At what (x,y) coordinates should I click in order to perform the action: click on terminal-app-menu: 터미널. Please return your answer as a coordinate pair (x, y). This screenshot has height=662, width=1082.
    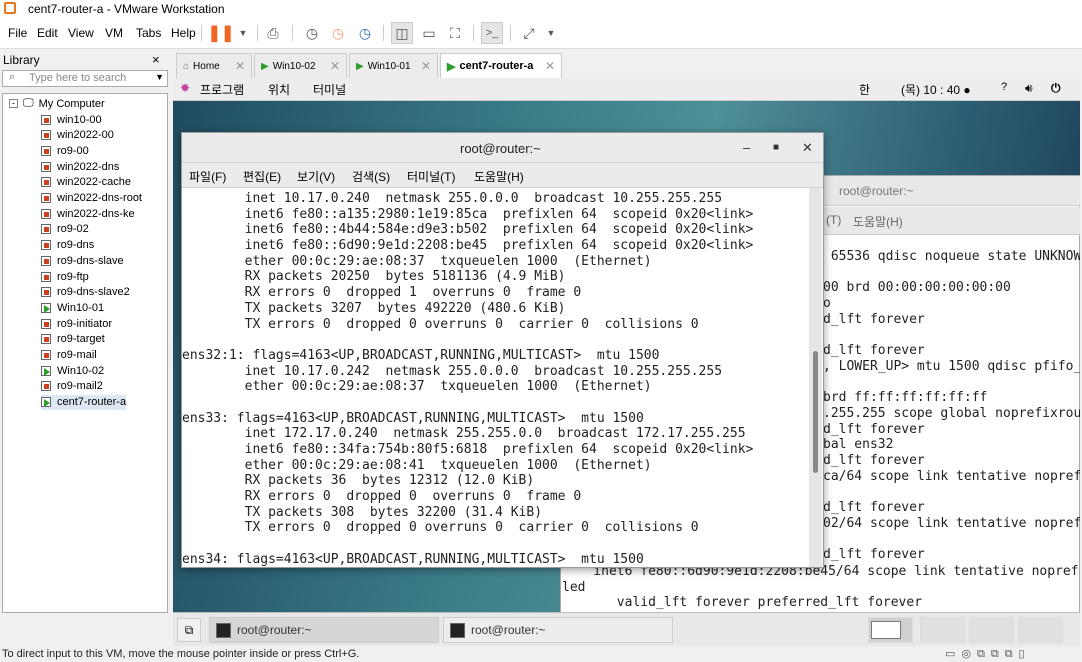
    Looking at the image, I should click on (329, 89).